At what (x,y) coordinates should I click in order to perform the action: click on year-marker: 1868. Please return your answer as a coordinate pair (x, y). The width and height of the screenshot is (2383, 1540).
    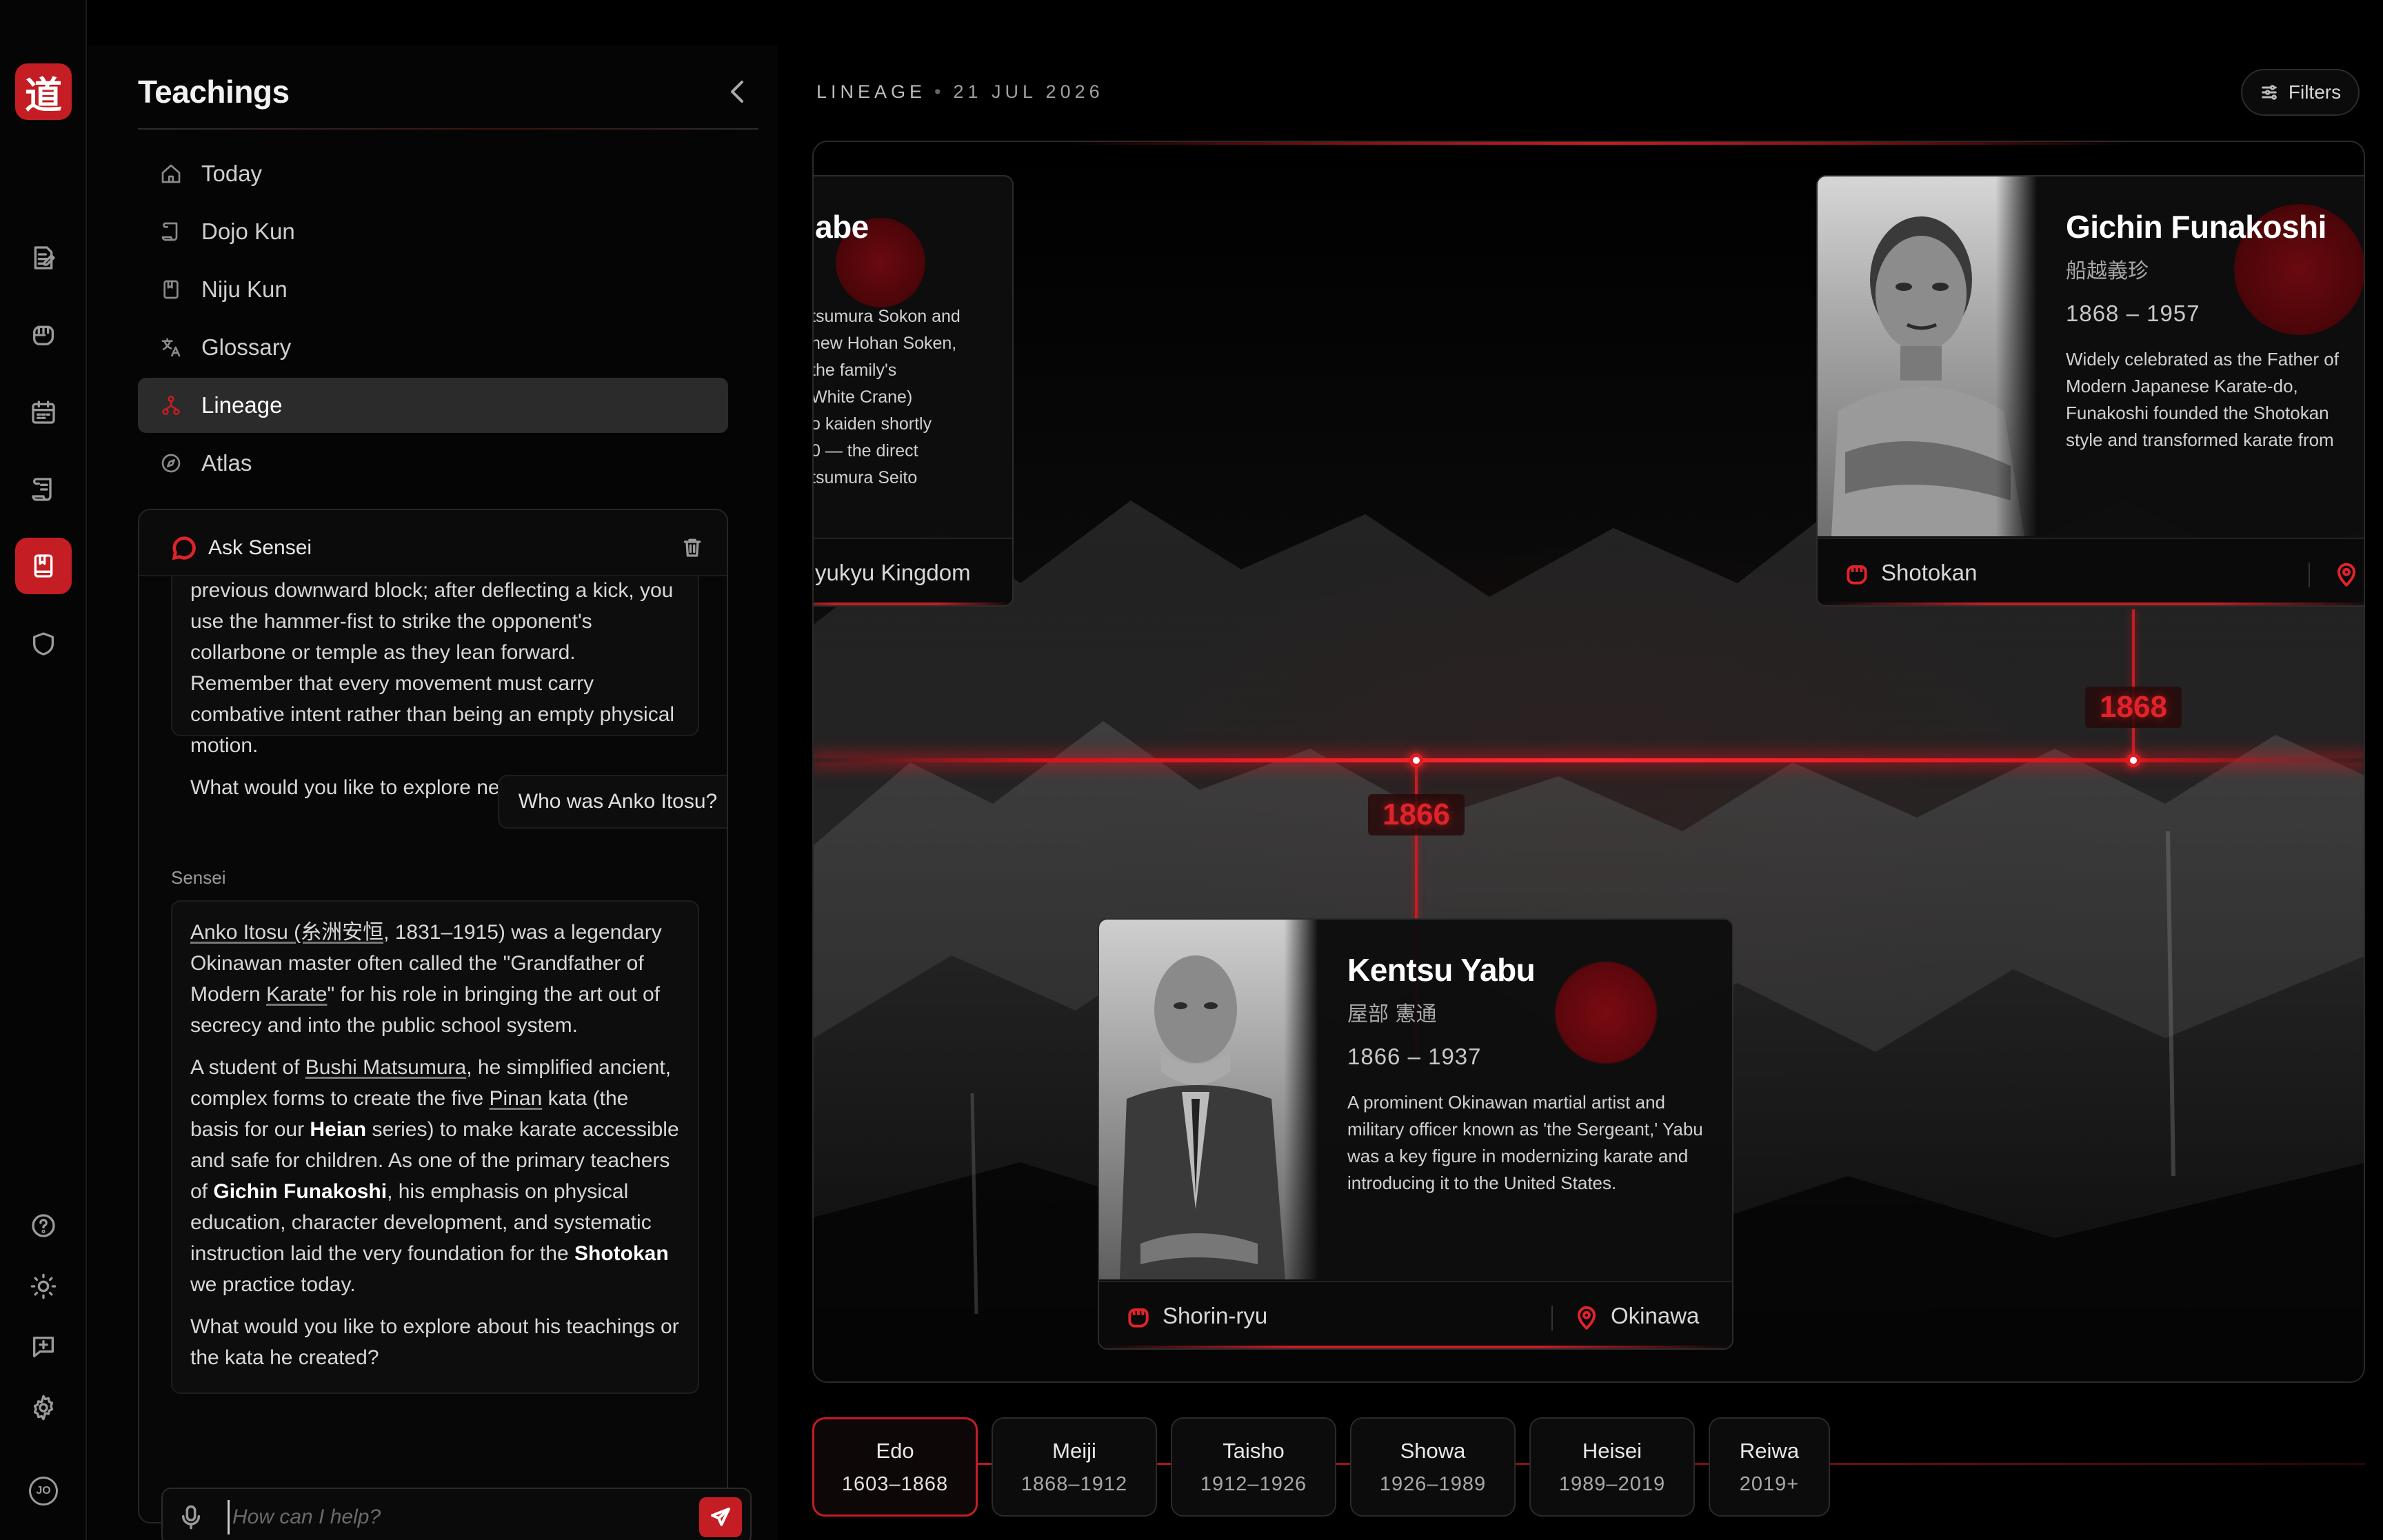
    Looking at the image, I should click on (2133, 708).